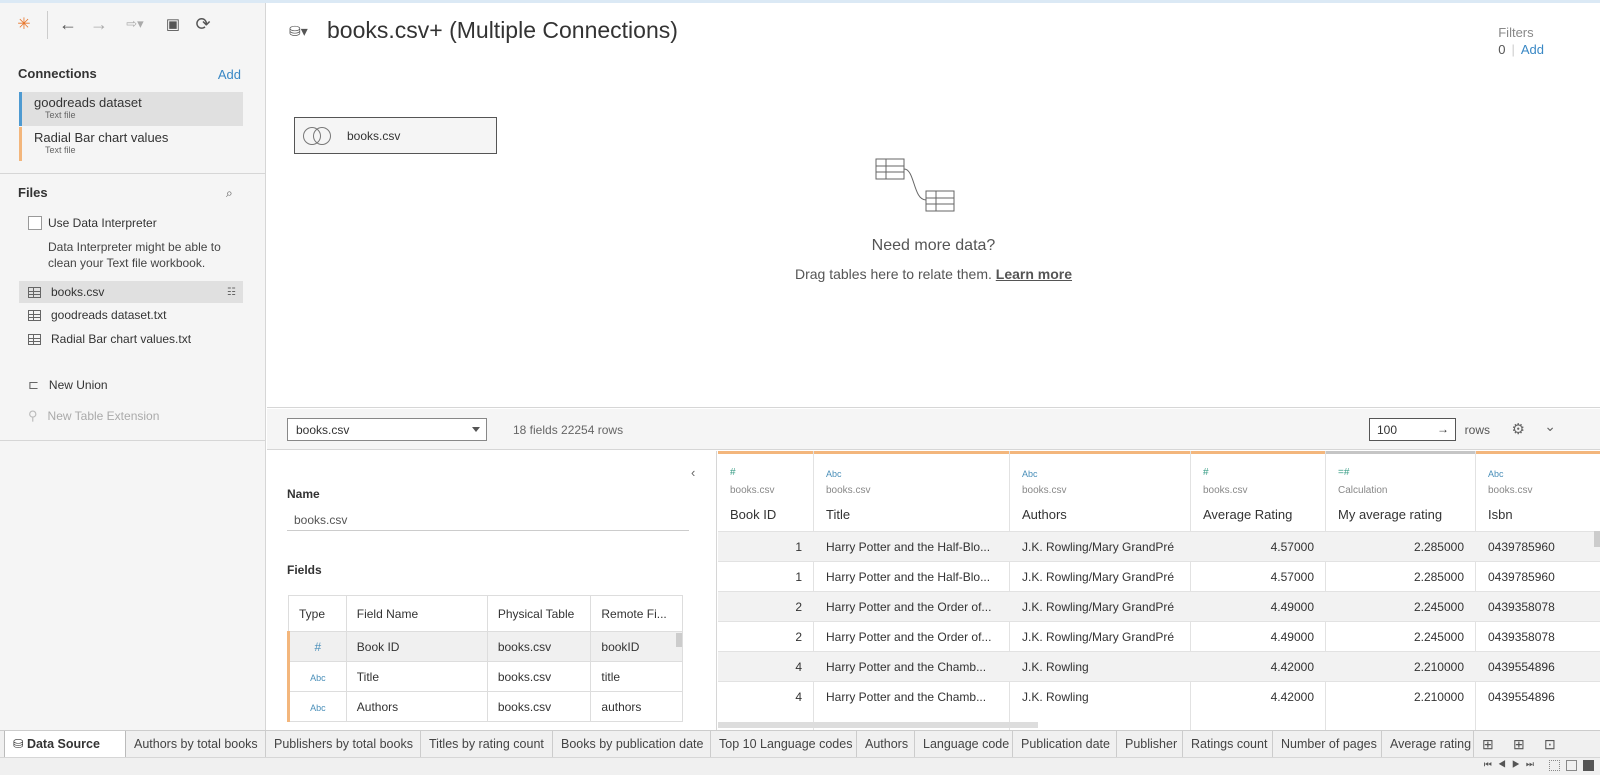 This screenshot has height=775, width=1600. Describe the element at coordinates (65, 744) in the screenshot. I see `sheet-tab: ⛁ Data Source` at that location.